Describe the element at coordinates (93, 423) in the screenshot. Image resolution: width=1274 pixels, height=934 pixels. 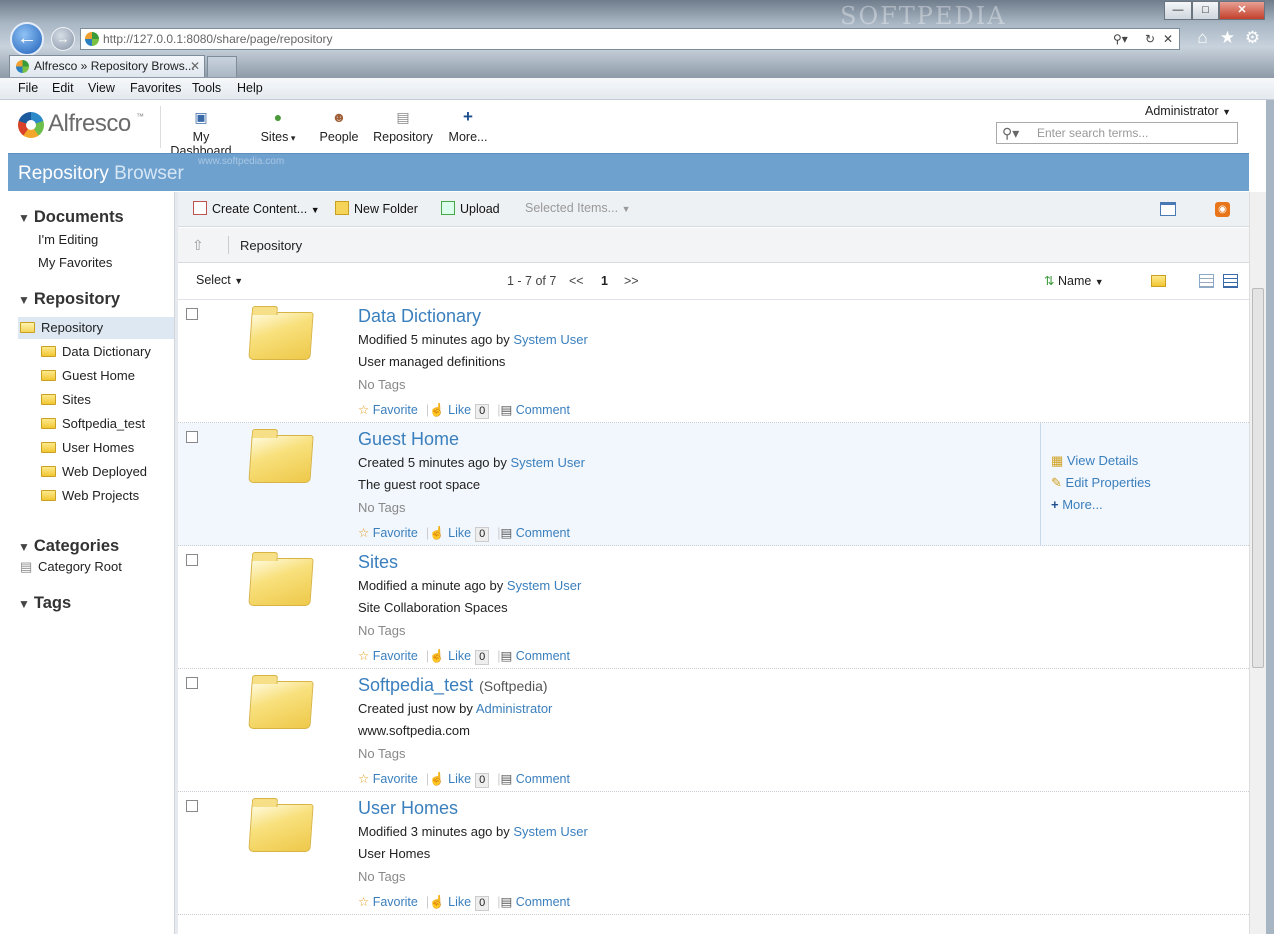
I see `tree-node-softpedia-test: Softpedia_test` at that location.